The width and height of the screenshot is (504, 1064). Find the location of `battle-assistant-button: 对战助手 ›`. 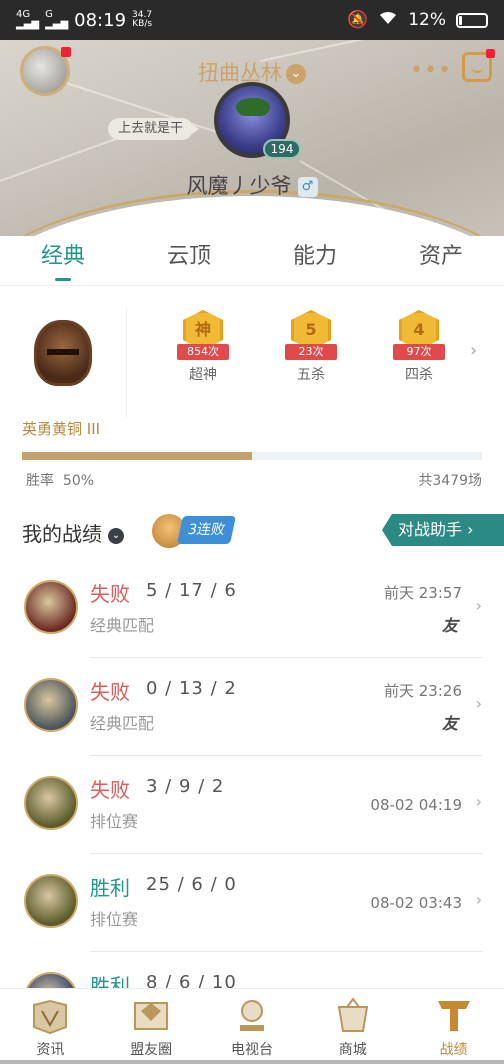

battle-assistant-button: 对战助手 › is located at coordinates (443, 530).